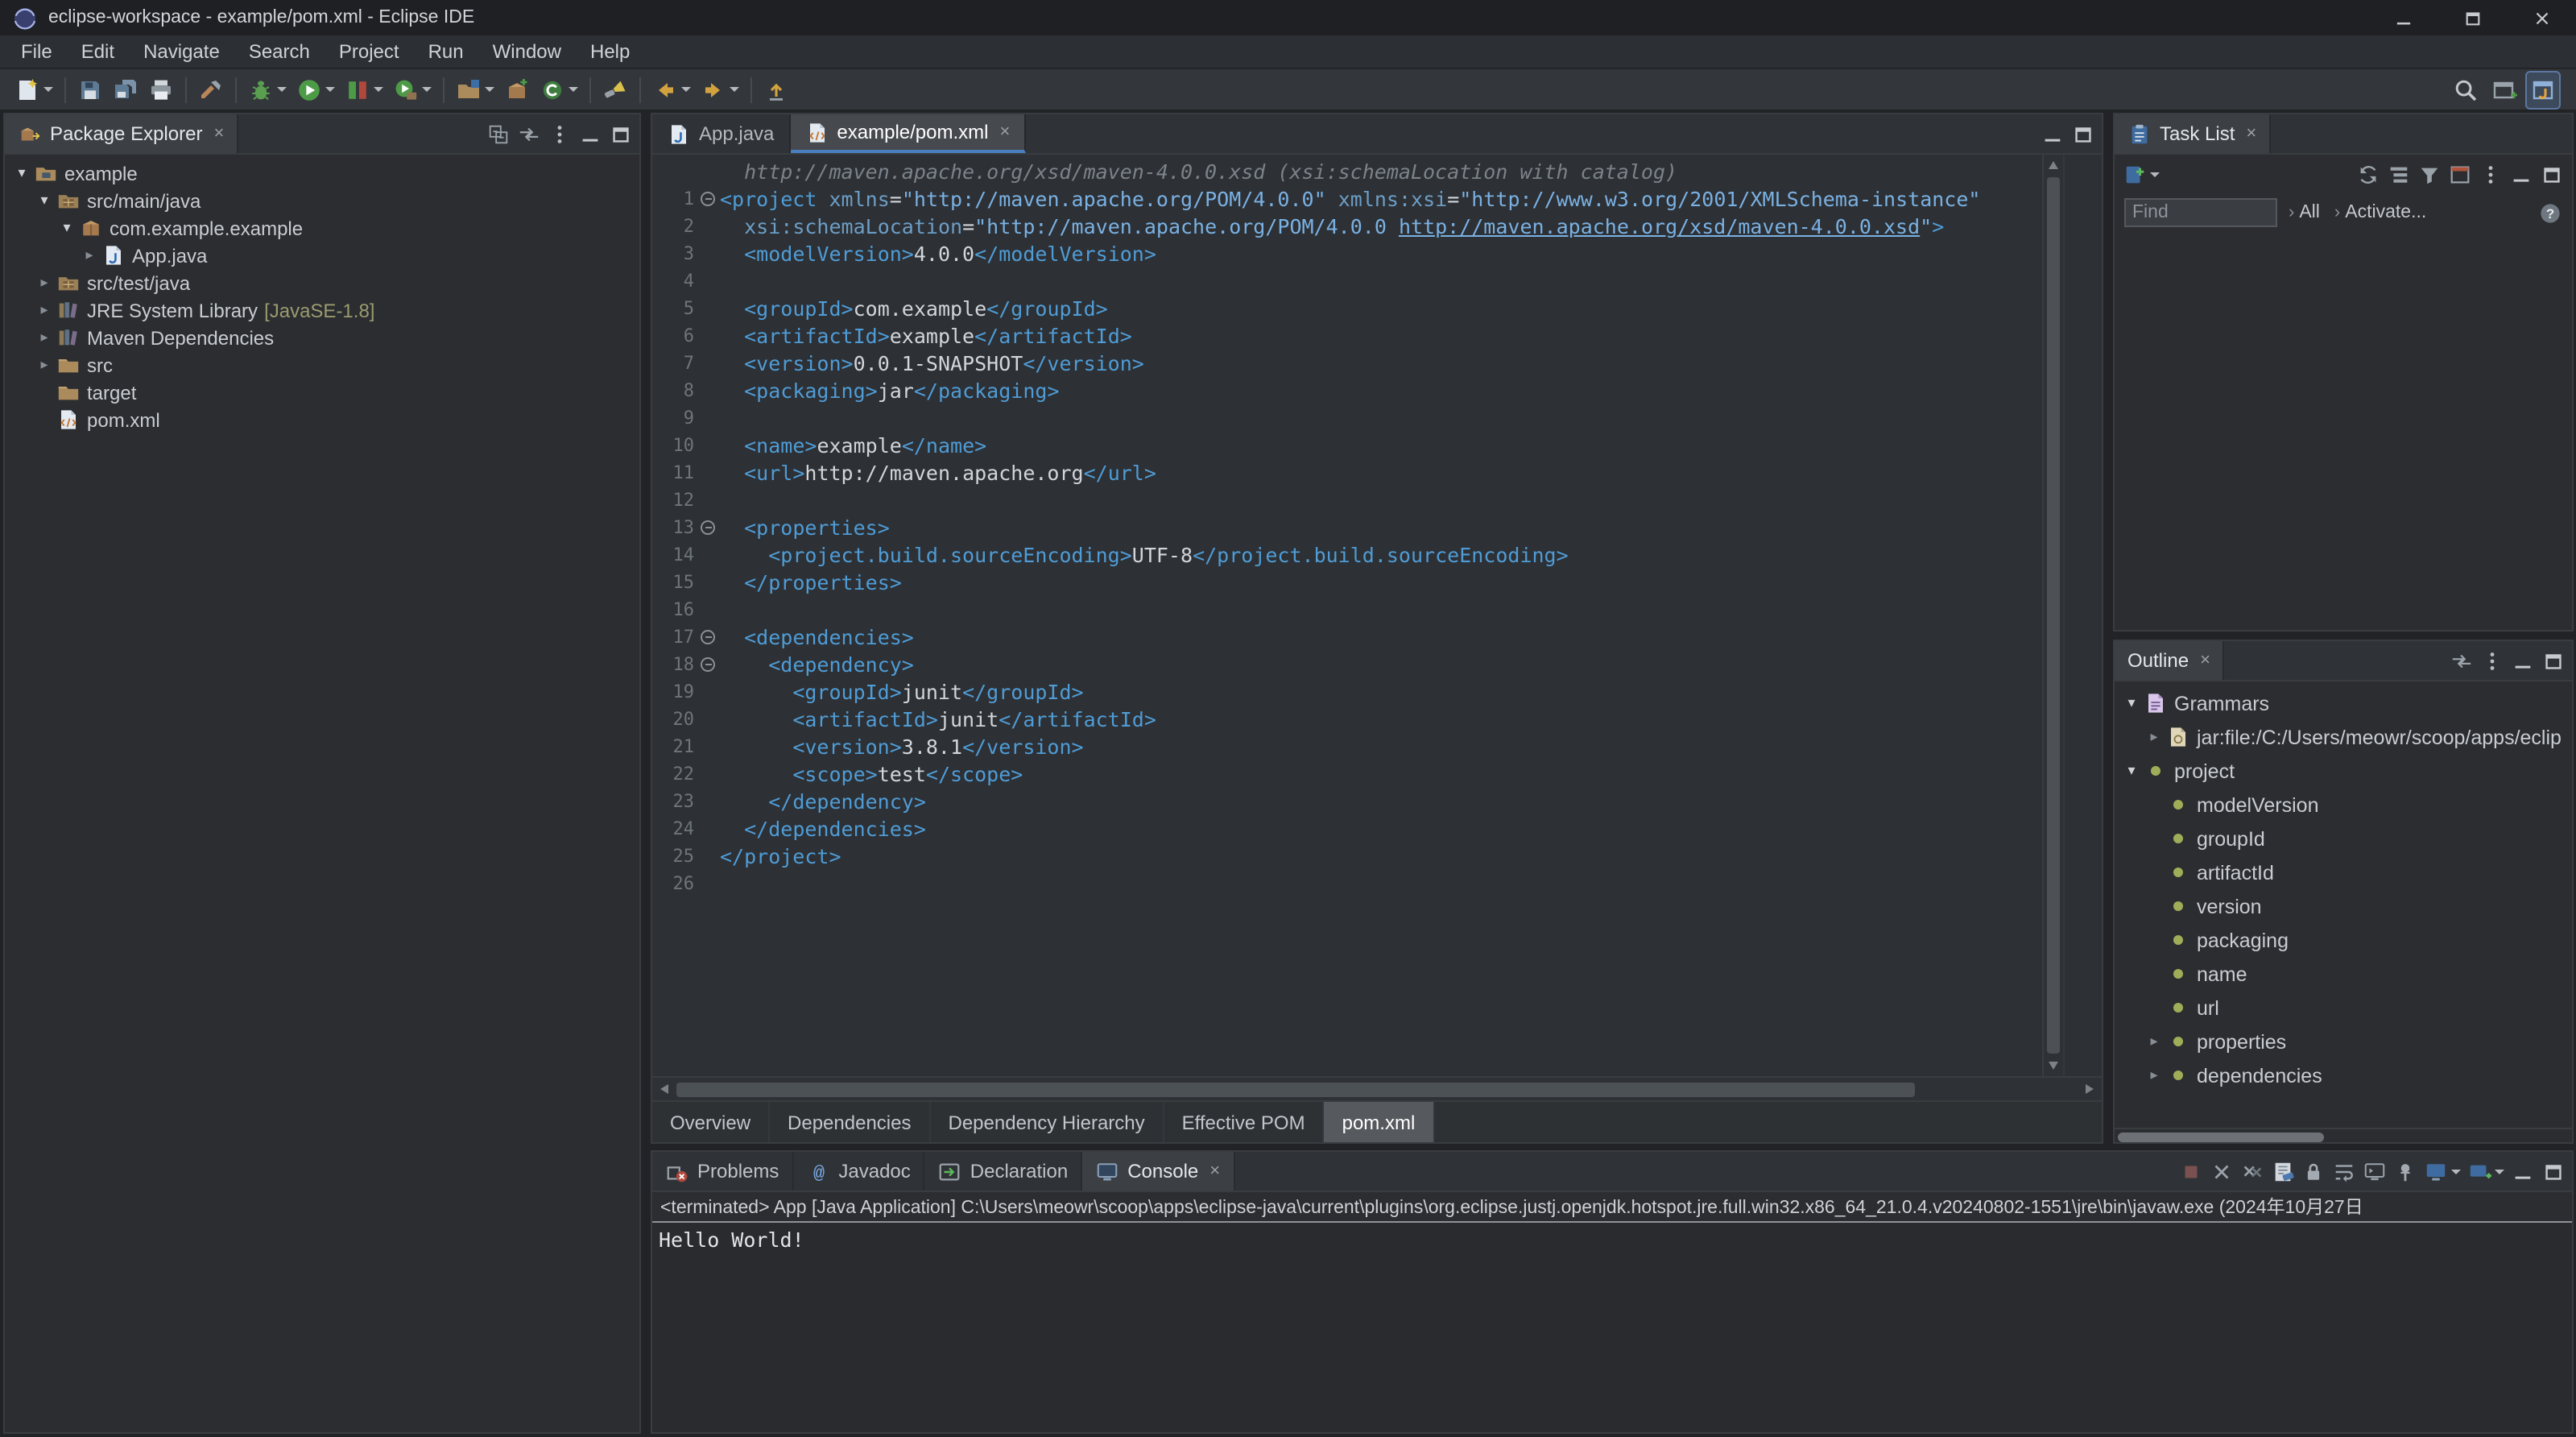 Image resolution: width=2576 pixels, height=1437 pixels. What do you see at coordinates (1377, 1088) in the screenshot?
I see `editor-horizontal-scrollbar` at bounding box center [1377, 1088].